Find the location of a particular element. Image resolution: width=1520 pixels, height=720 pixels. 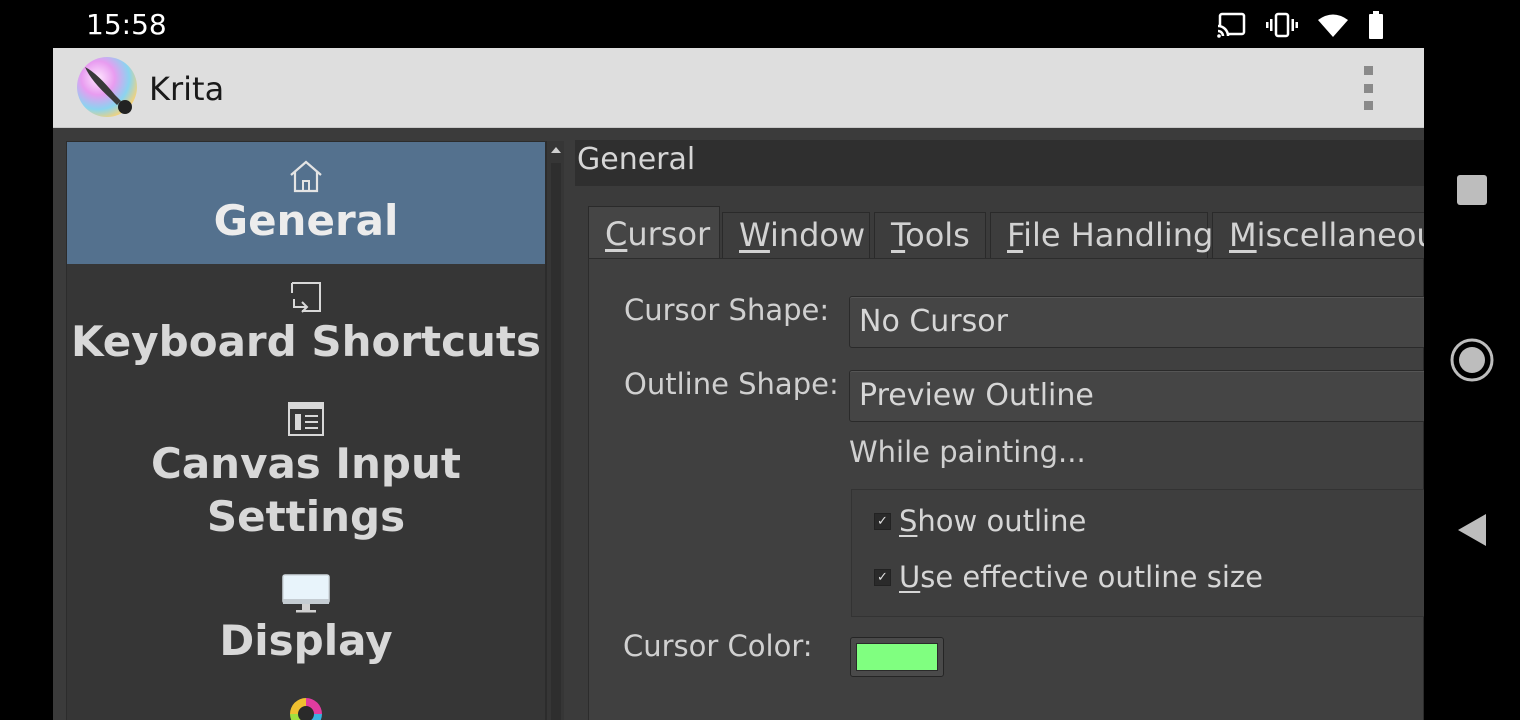

android-nav-bar is located at coordinates (1472, 384).